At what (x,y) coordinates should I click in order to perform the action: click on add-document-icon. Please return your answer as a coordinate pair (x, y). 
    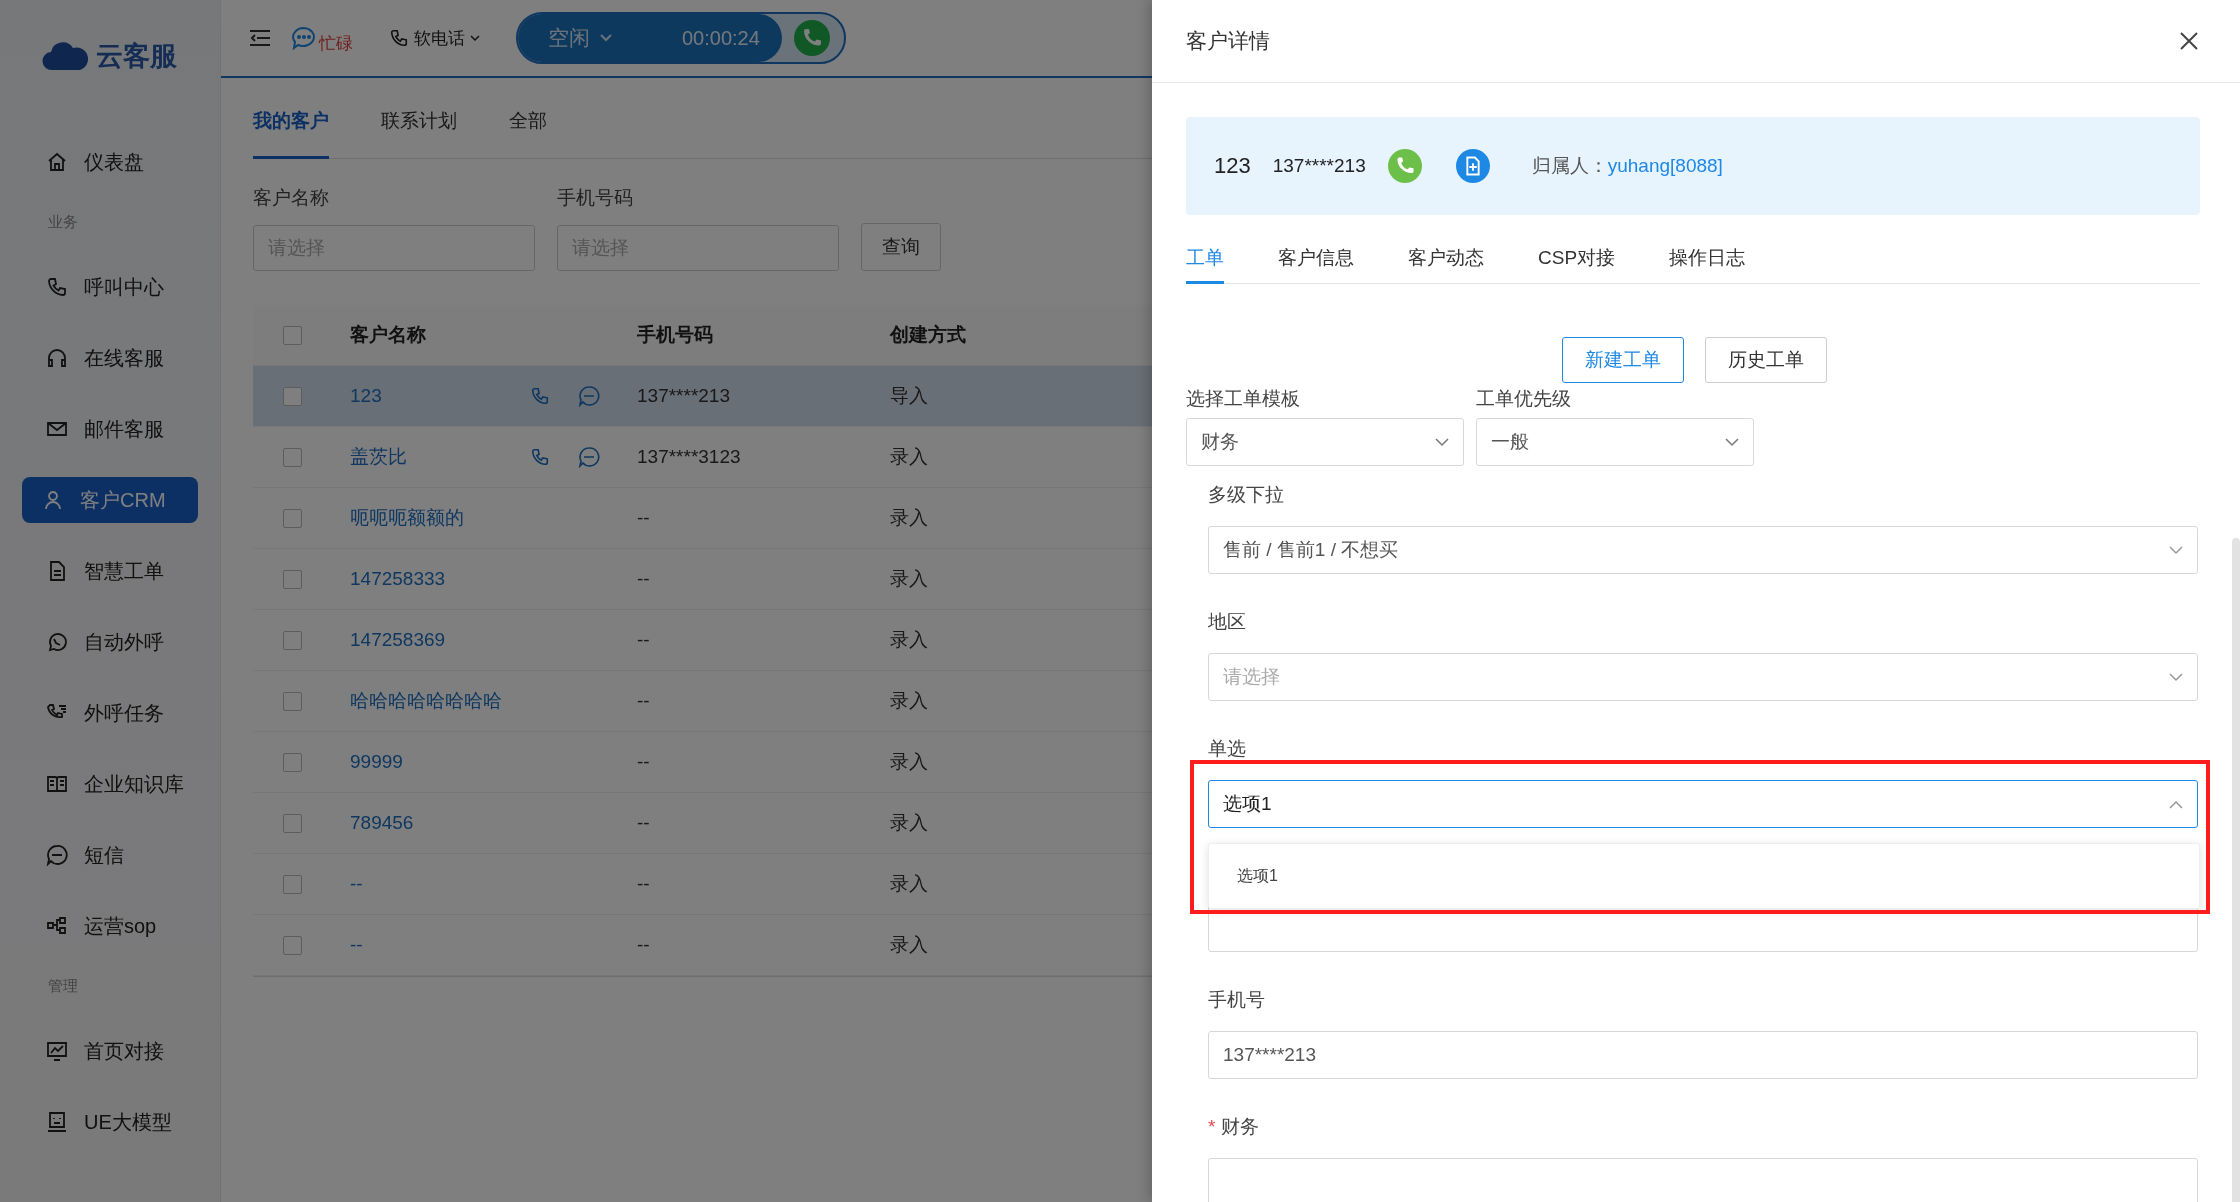
    Looking at the image, I should click on (1472, 166).